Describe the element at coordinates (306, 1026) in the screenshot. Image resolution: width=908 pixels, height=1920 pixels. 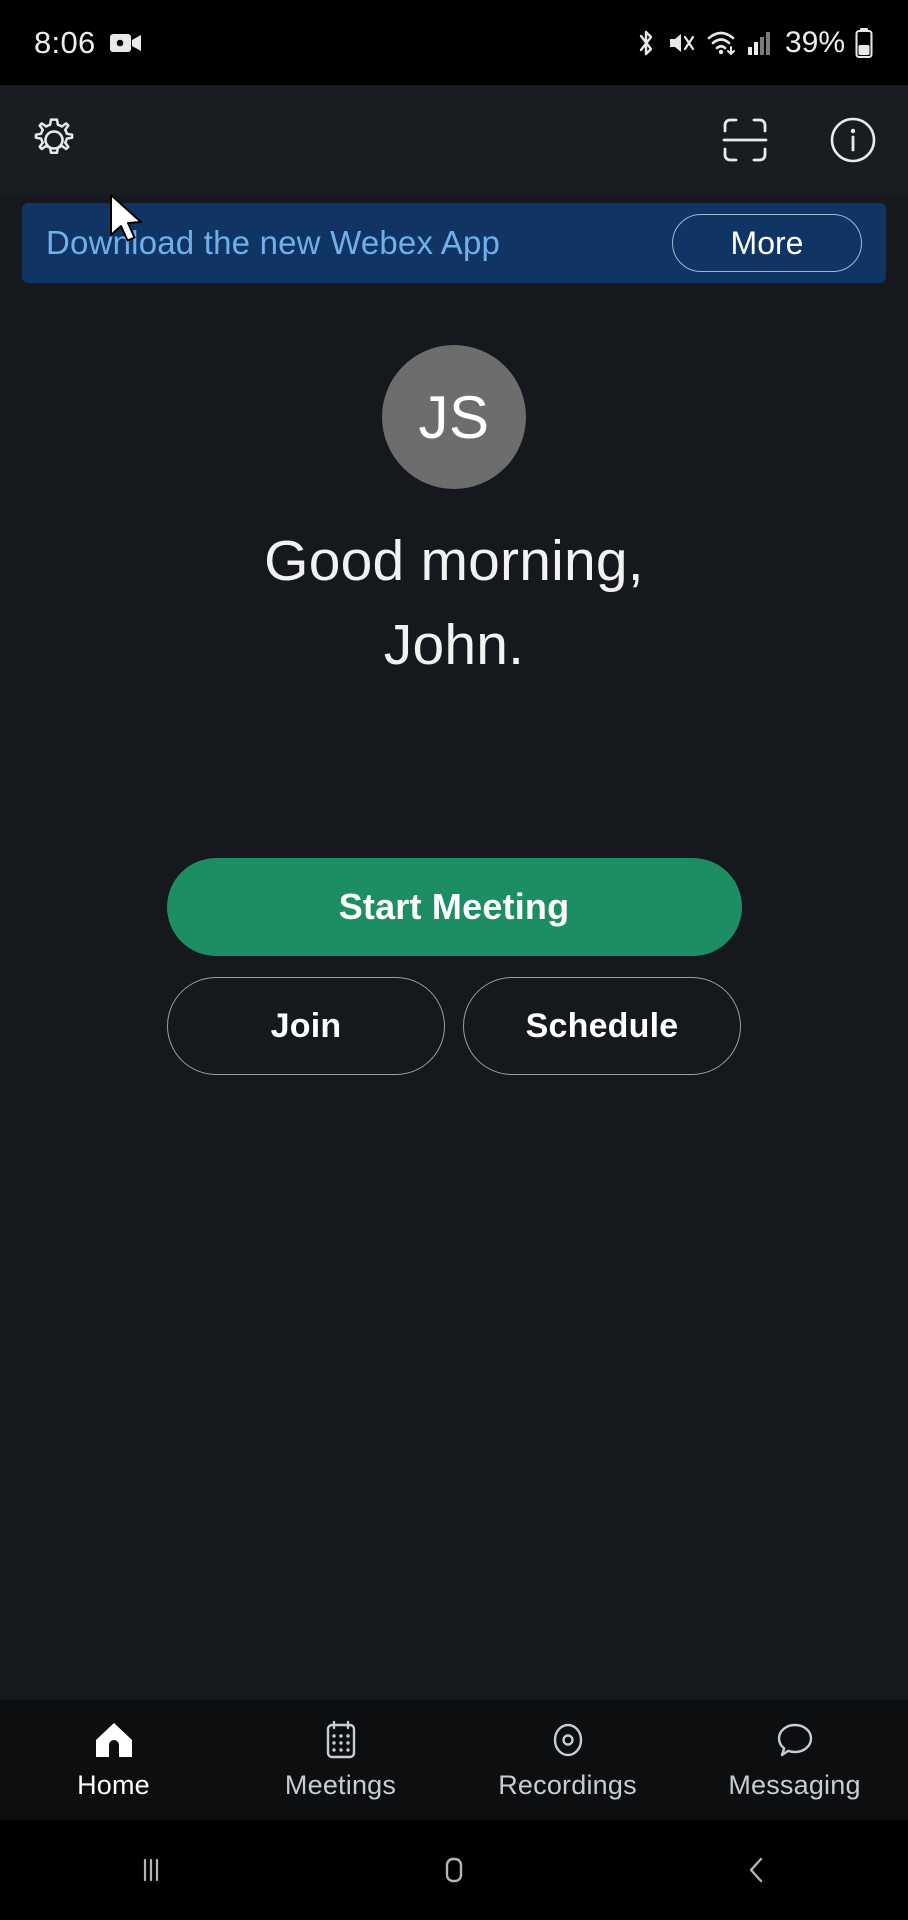
I see `join-button: Join` at that location.